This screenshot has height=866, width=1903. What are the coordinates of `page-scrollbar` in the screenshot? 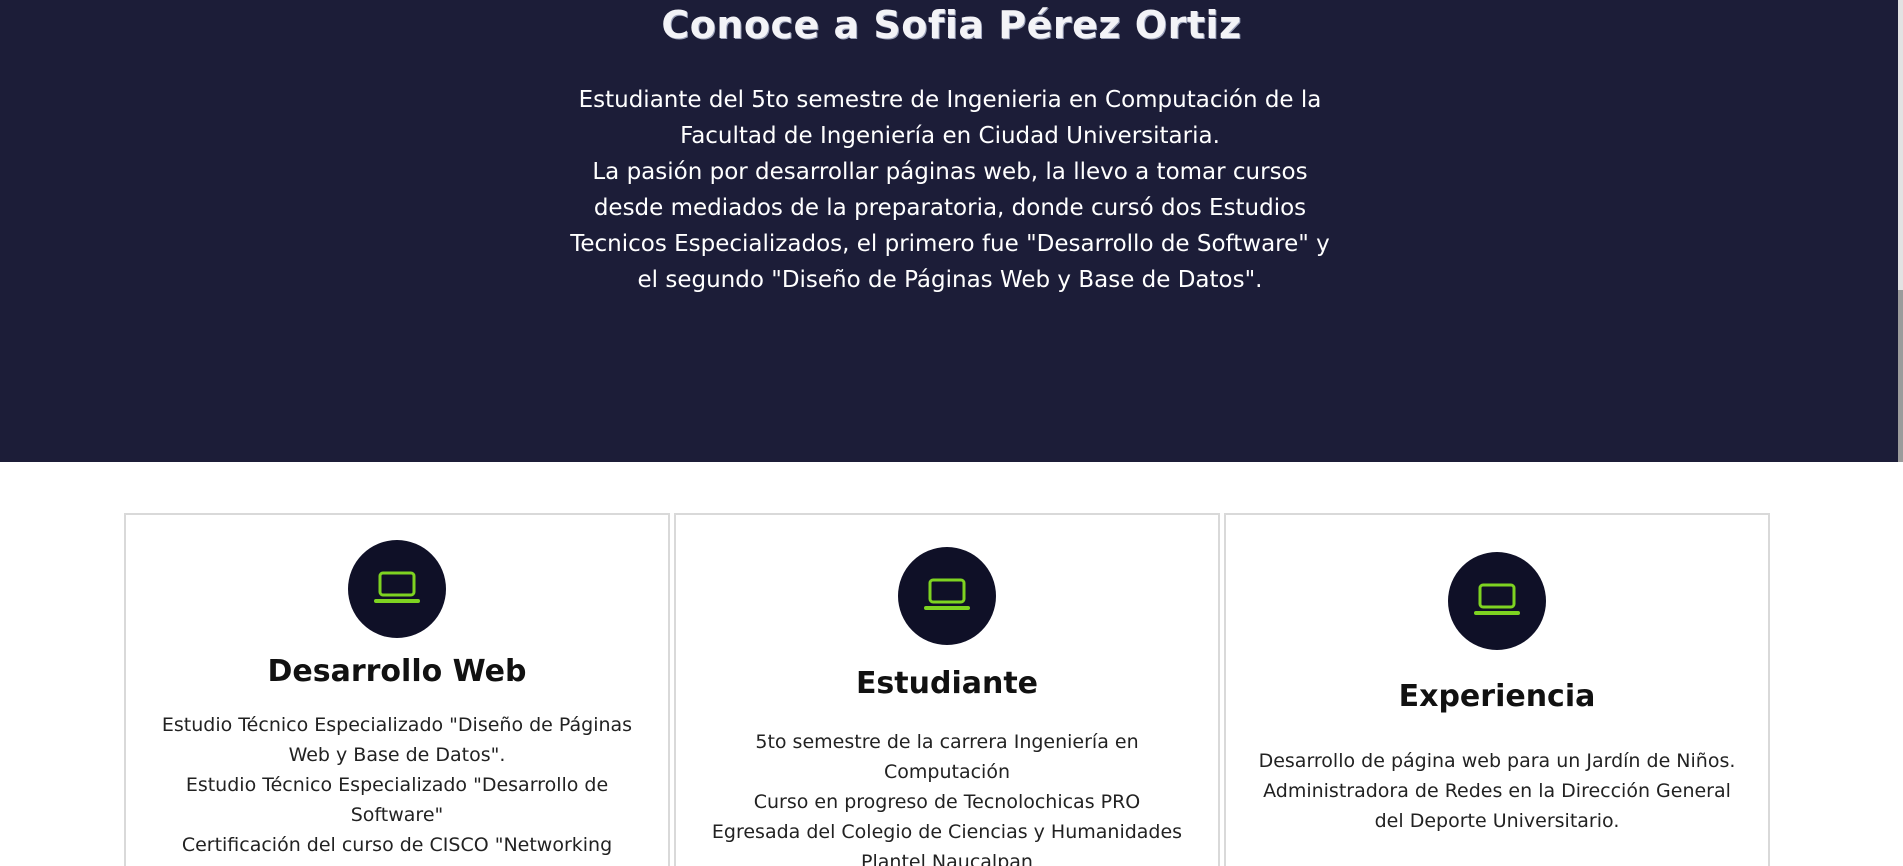 It's located at (1900, 231).